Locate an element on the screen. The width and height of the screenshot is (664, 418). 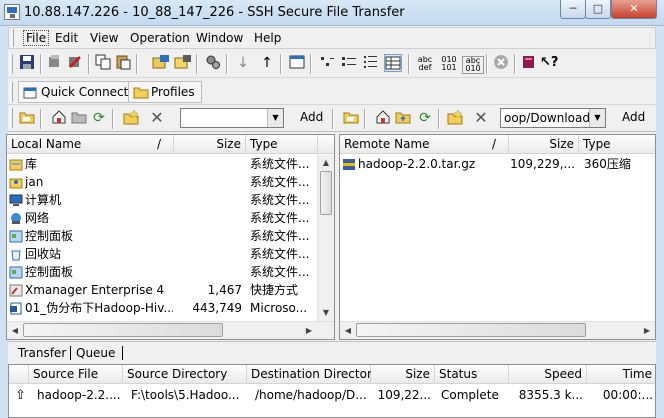
local-add-button: Add is located at coordinates (311, 118).